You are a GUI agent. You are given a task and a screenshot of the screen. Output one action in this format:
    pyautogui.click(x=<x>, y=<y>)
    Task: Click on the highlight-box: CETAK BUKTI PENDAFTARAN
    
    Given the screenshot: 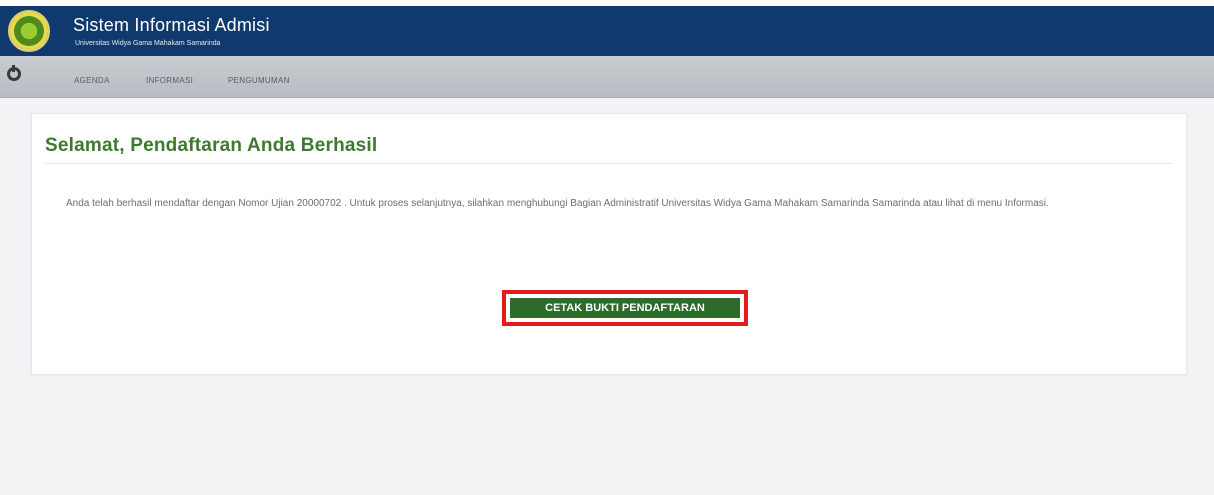 What is the action you would take?
    pyautogui.click(x=625, y=308)
    